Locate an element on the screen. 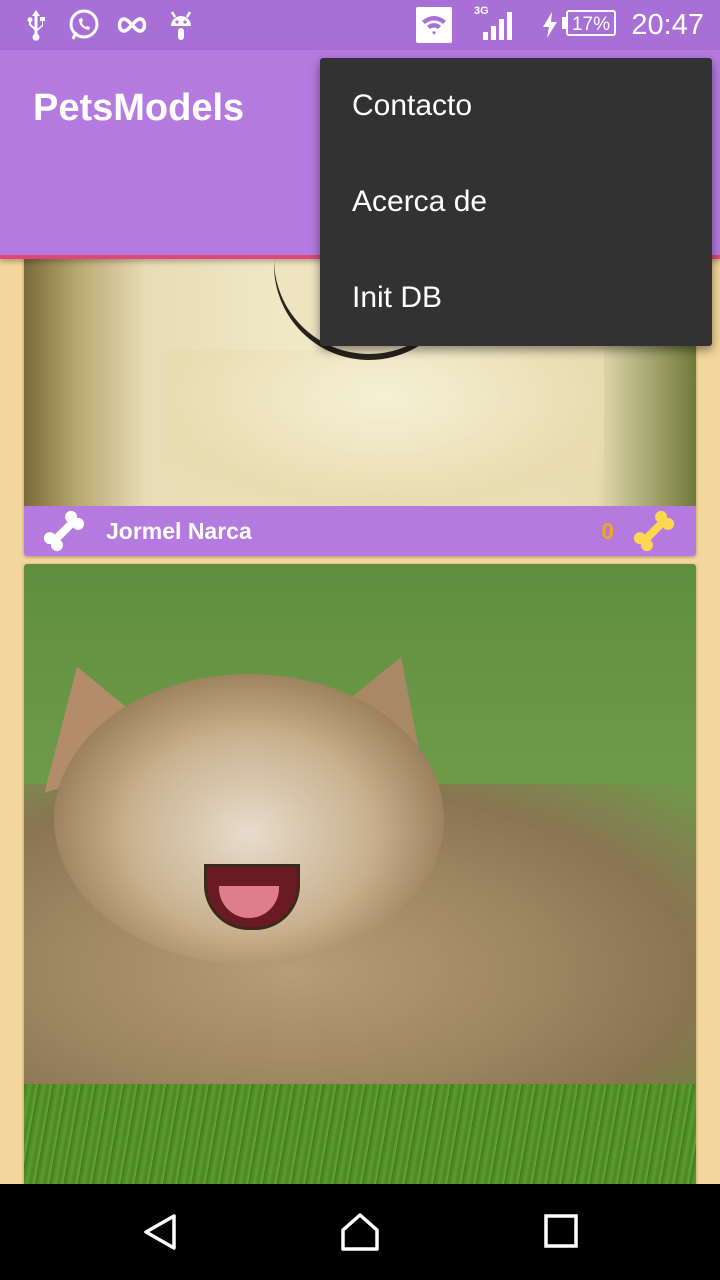 This screenshot has height=1280, width=720. menu-item-init-db: Init DB is located at coordinates (516, 298).